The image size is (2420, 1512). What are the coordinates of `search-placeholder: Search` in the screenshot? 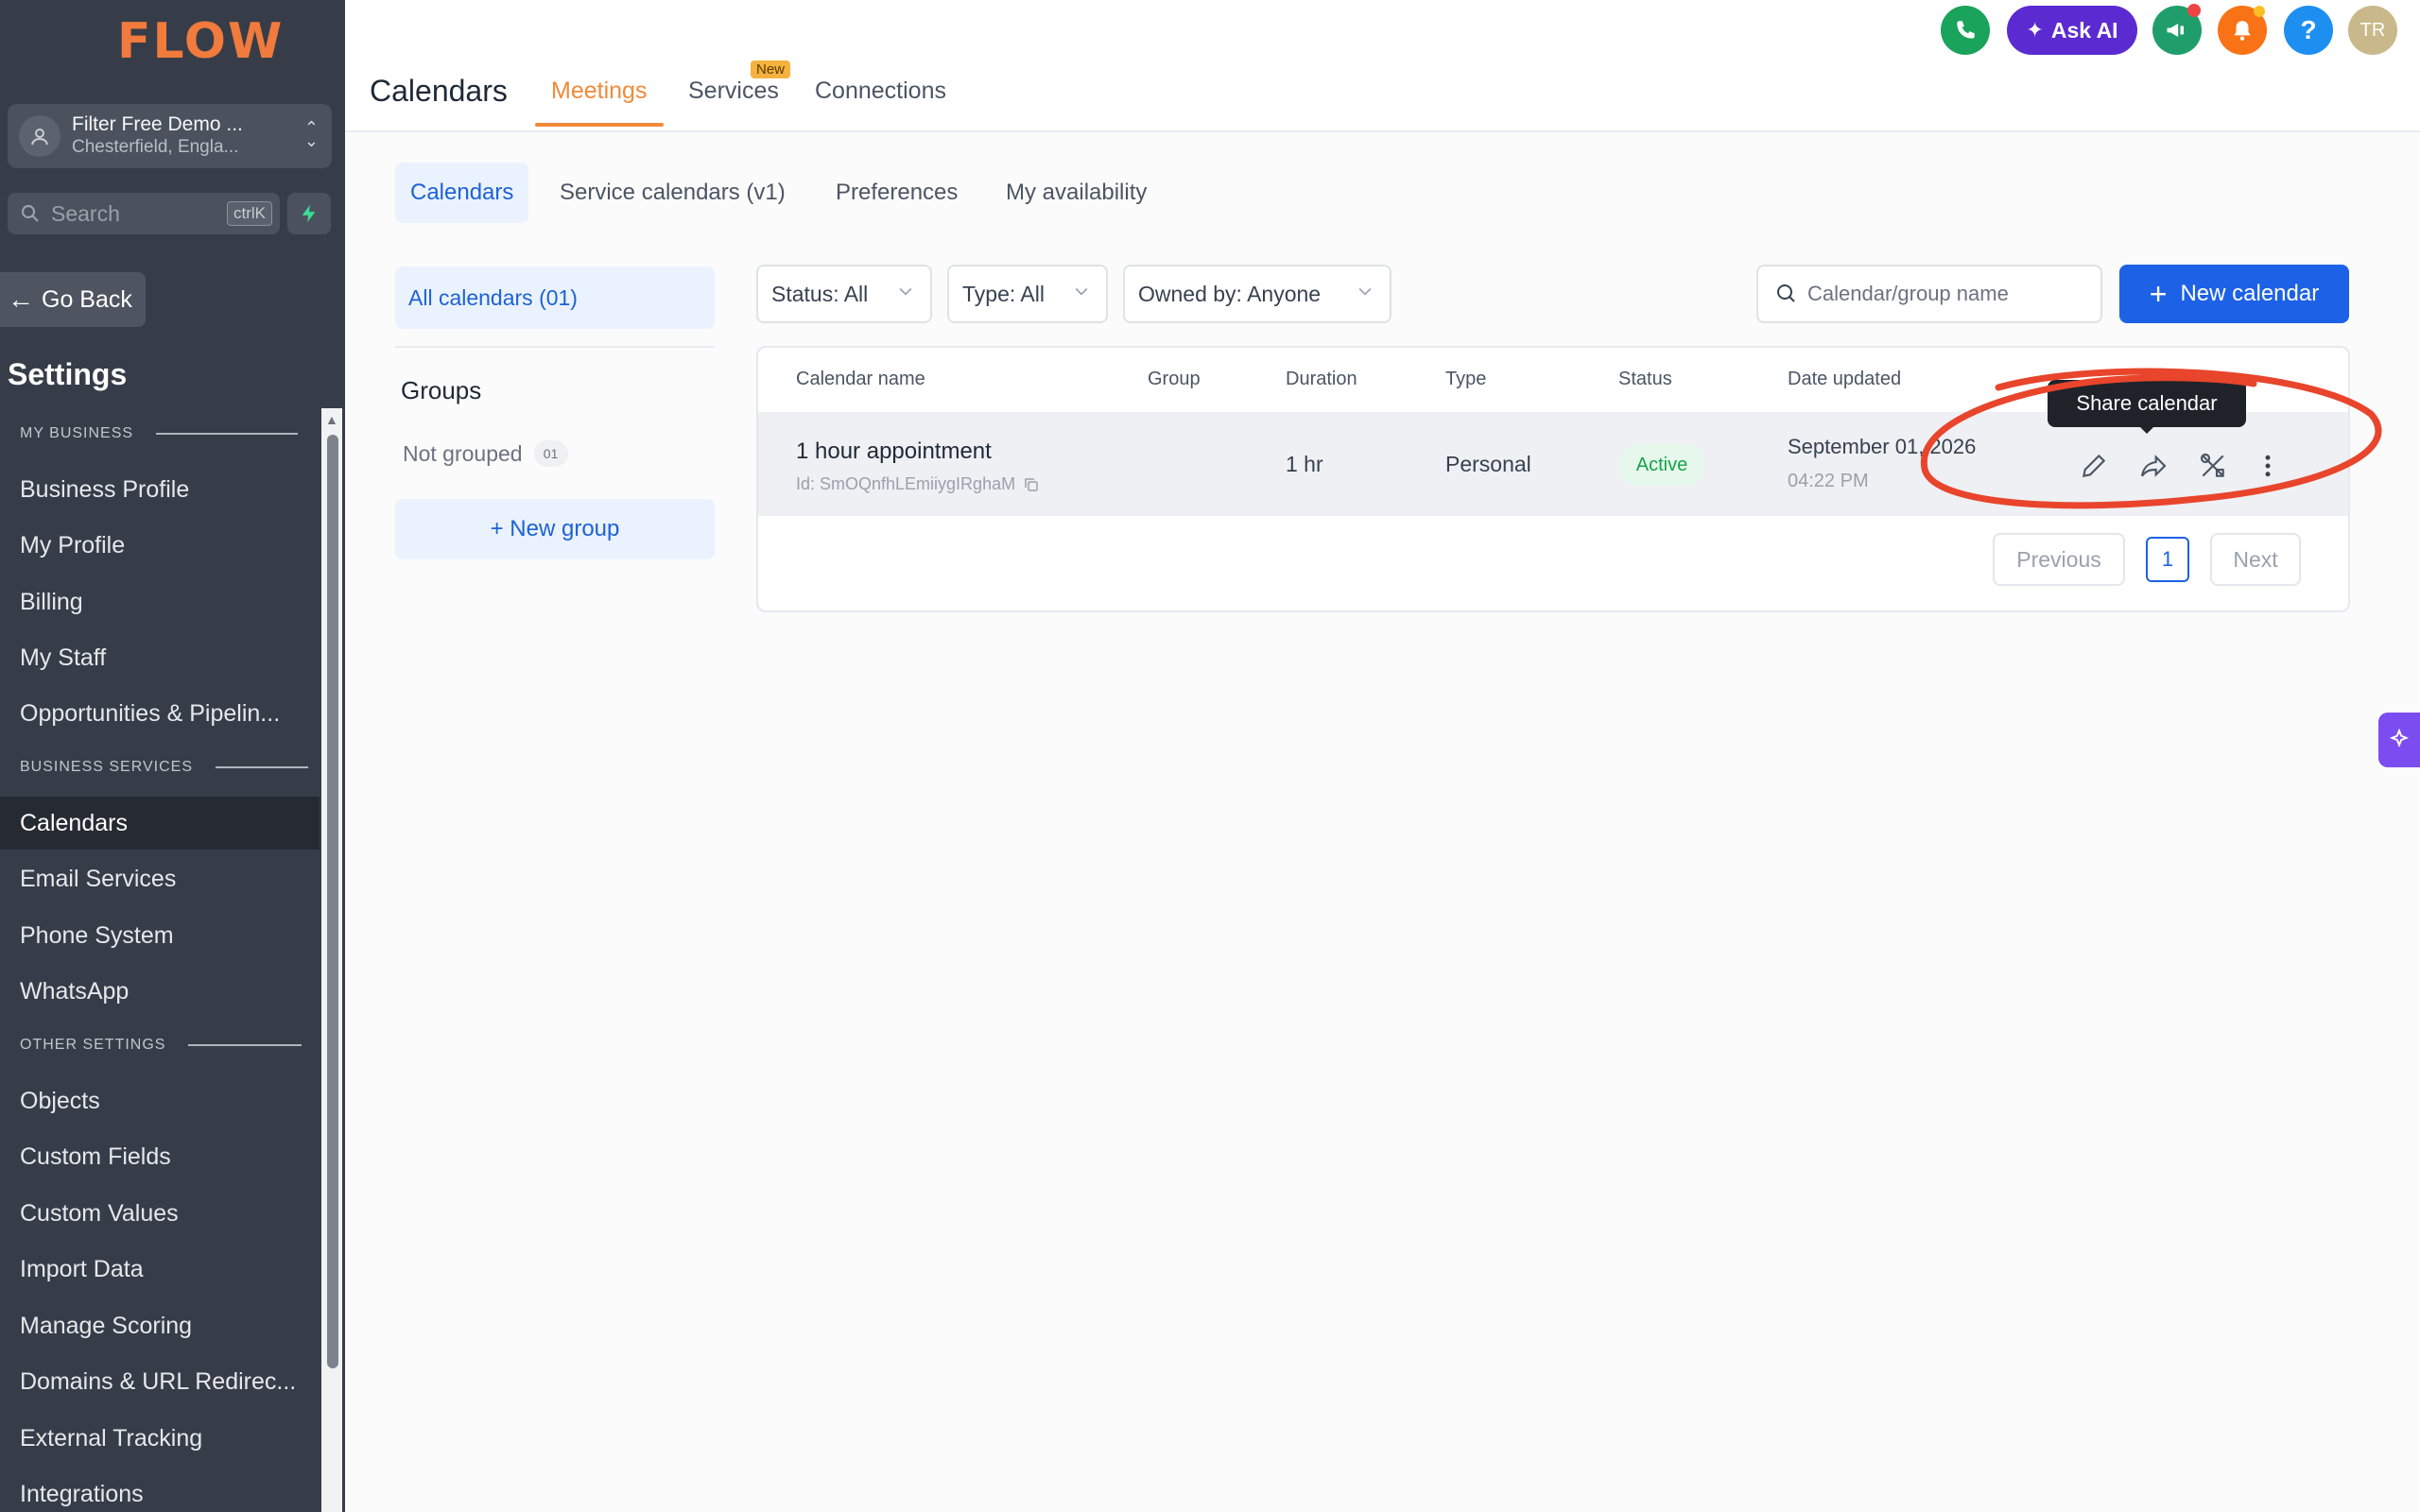 It's located at (85, 213).